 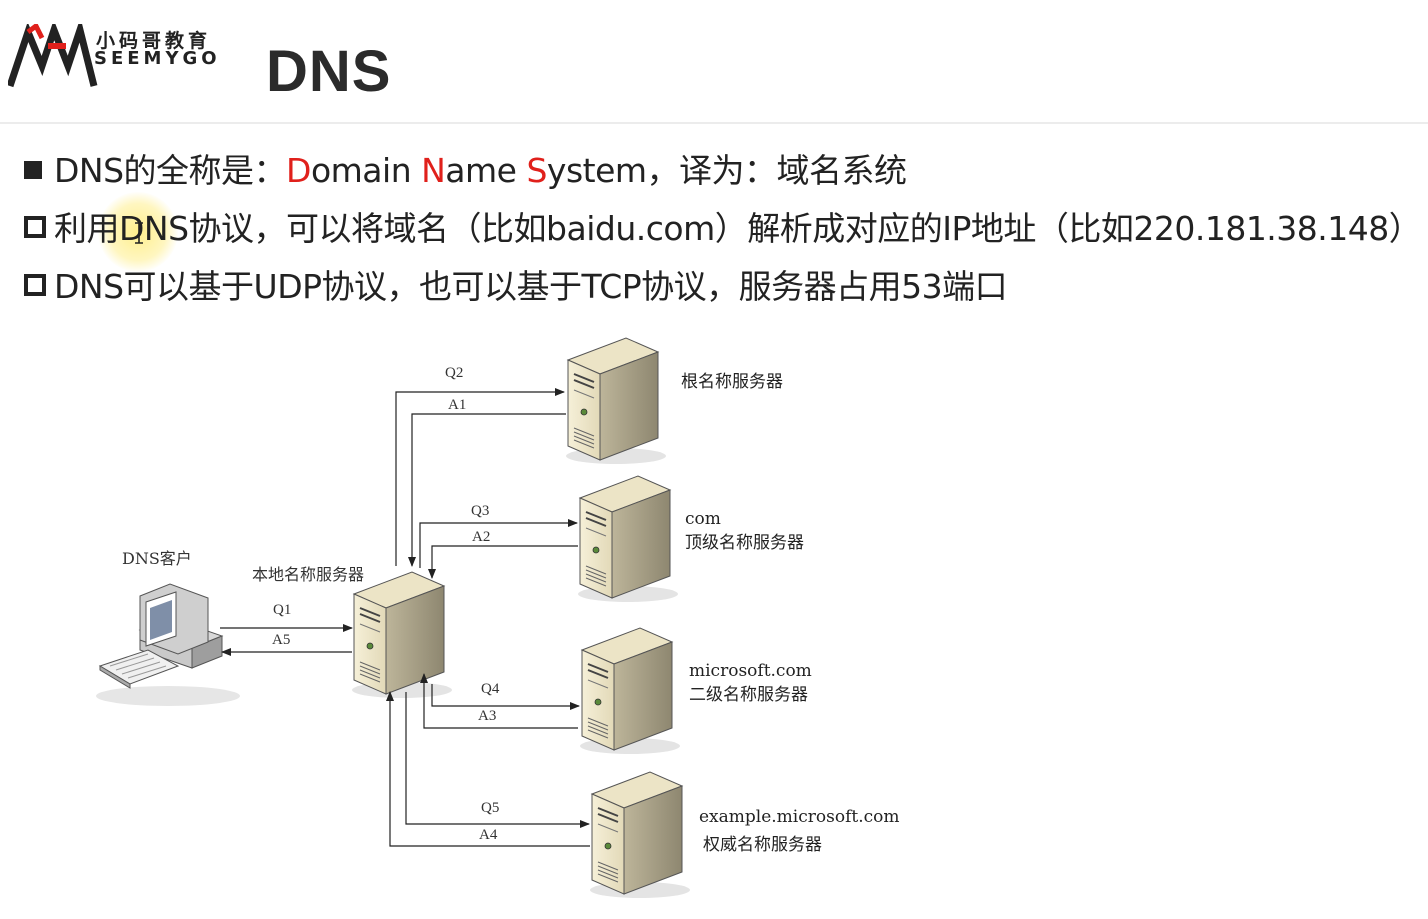 I want to click on arrow-q4, so click(x=505, y=697).